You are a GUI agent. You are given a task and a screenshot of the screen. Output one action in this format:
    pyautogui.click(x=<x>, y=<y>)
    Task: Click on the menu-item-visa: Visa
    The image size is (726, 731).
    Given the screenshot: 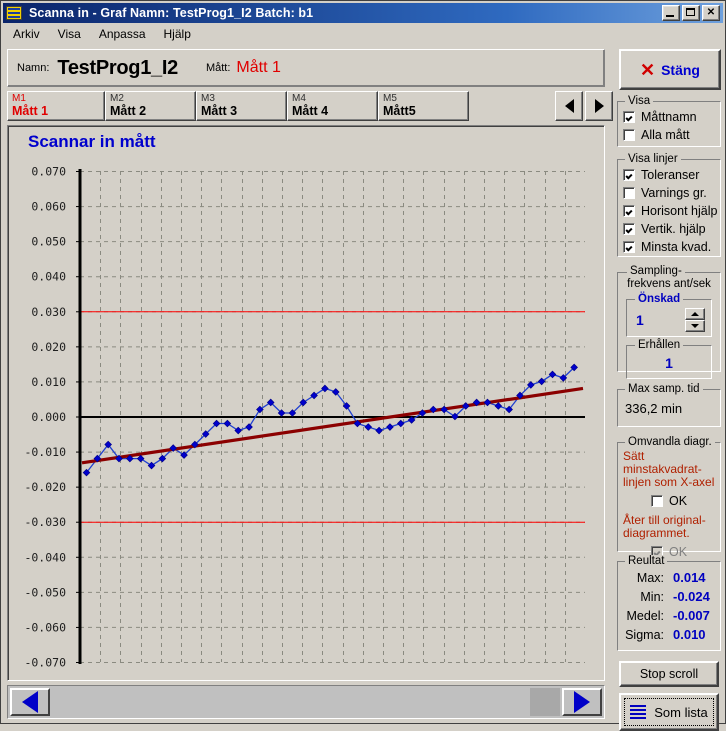 What is the action you would take?
    pyautogui.click(x=69, y=34)
    